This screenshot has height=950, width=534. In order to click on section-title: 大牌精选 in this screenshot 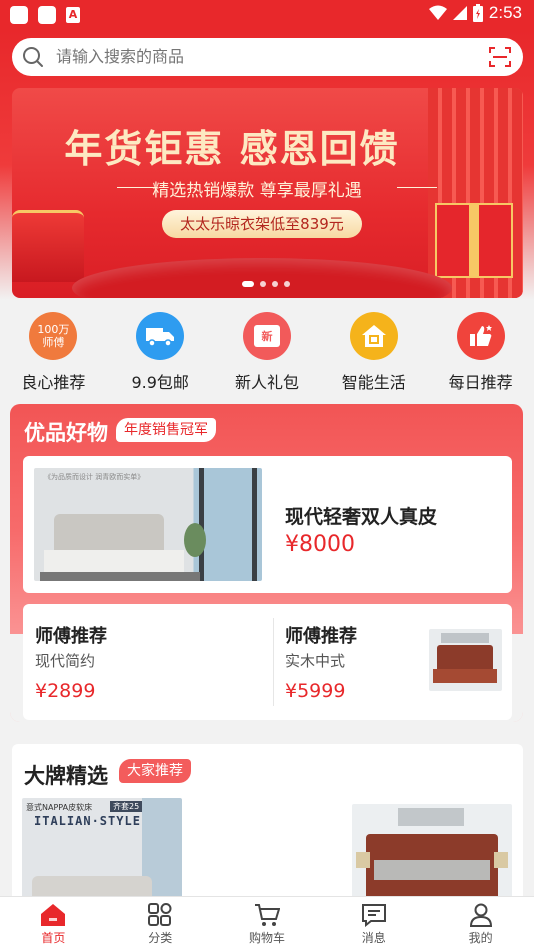, I will do `click(66, 776)`.